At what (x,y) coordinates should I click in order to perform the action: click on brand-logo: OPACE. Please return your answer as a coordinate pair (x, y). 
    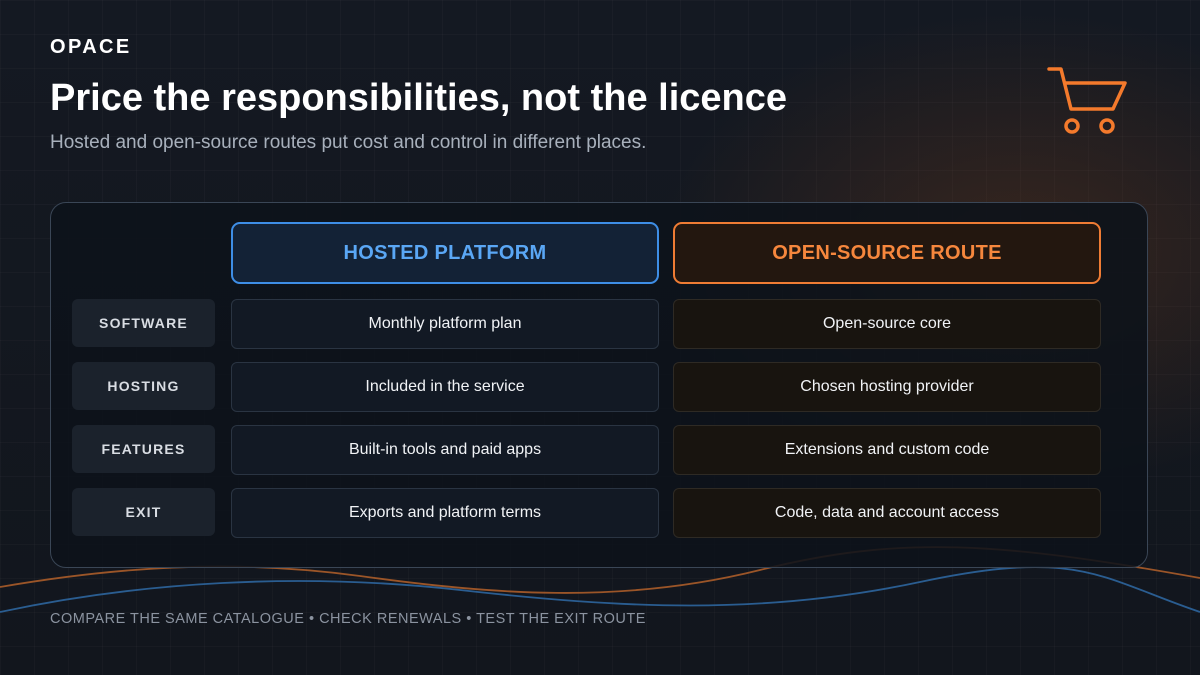
    Looking at the image, I should click on (91, 47).